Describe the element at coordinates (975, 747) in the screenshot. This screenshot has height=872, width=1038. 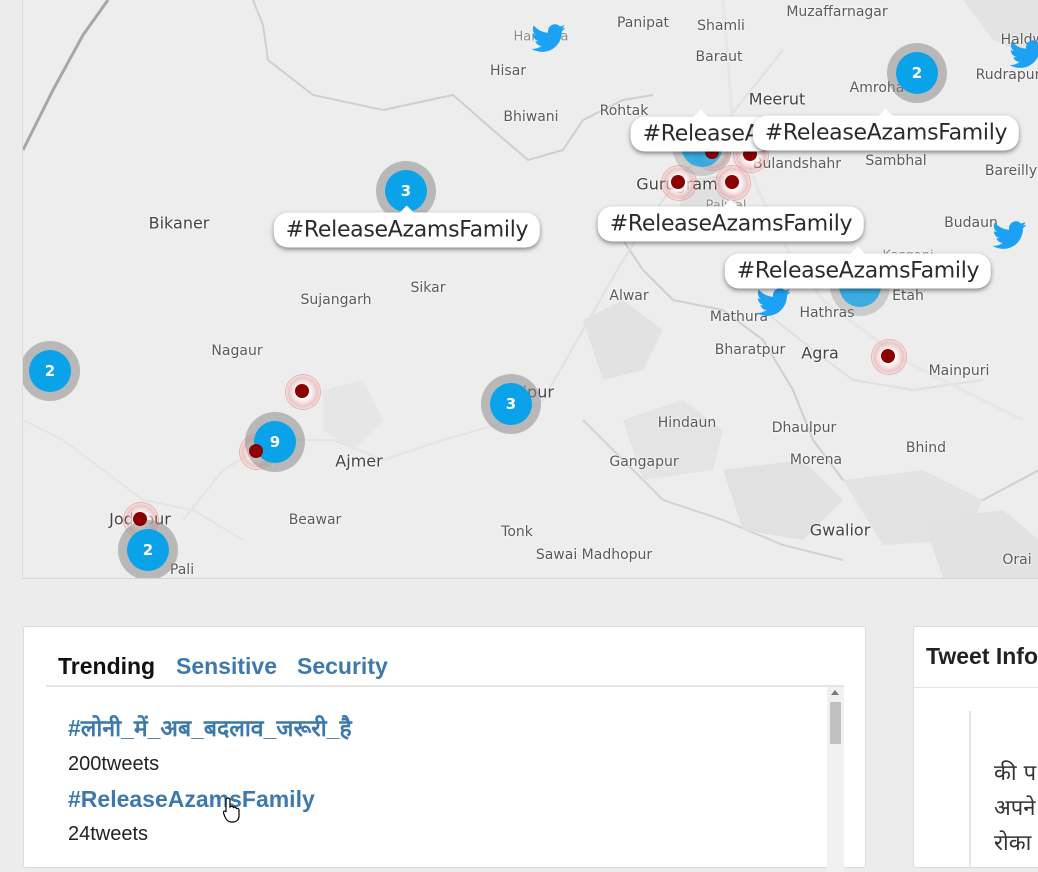
I see `tweet-info-panel: Tweet Info की प अपने रोका` at that location.